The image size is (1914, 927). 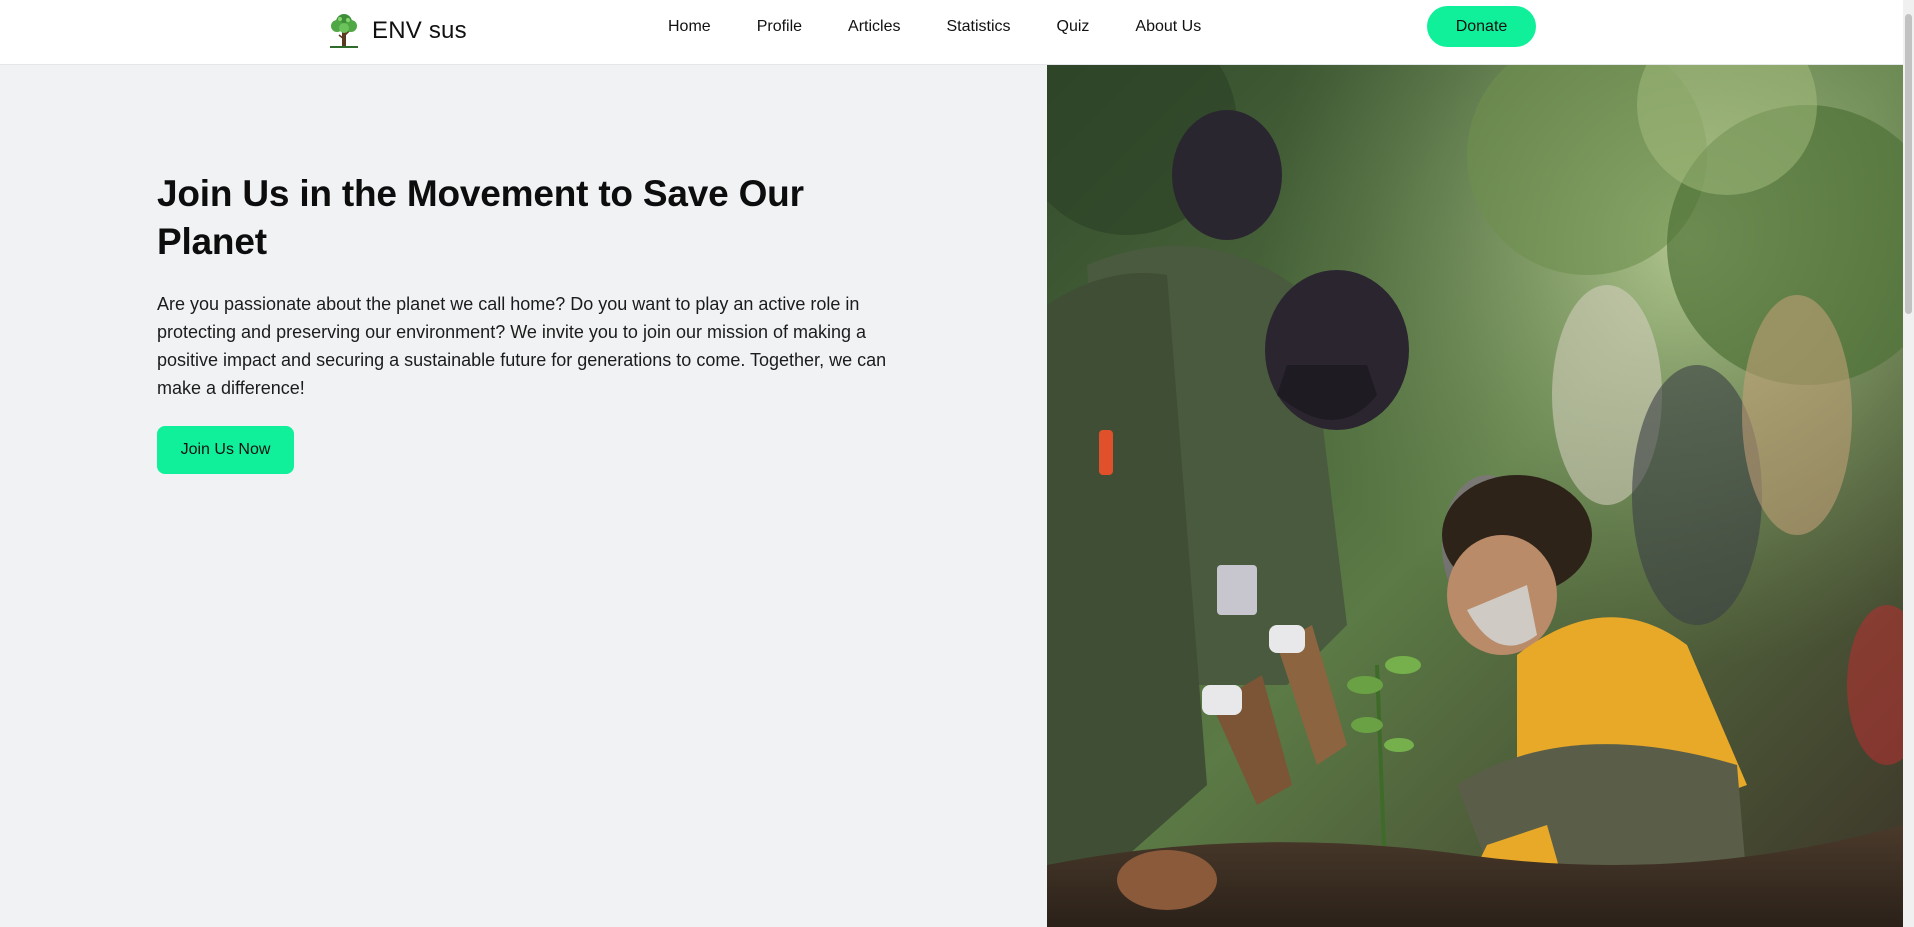 I want to click on join-us-button: Join Us Now, so click(x=225, y=450).